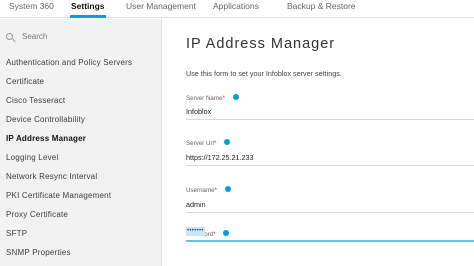 The image size is (474, 266). I want to click on tab-settings: Settings, so click(88, 6).